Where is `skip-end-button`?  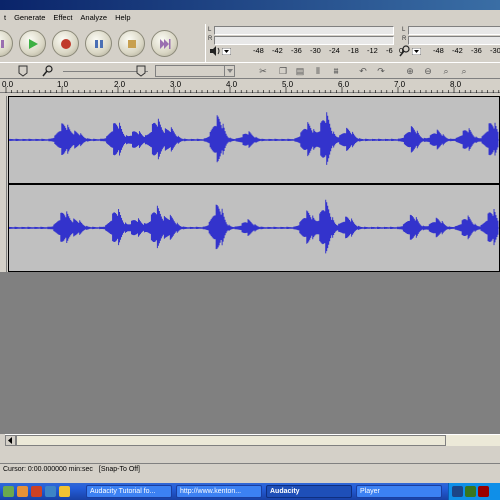 skip-end-button is located at coordinates (164, 43).